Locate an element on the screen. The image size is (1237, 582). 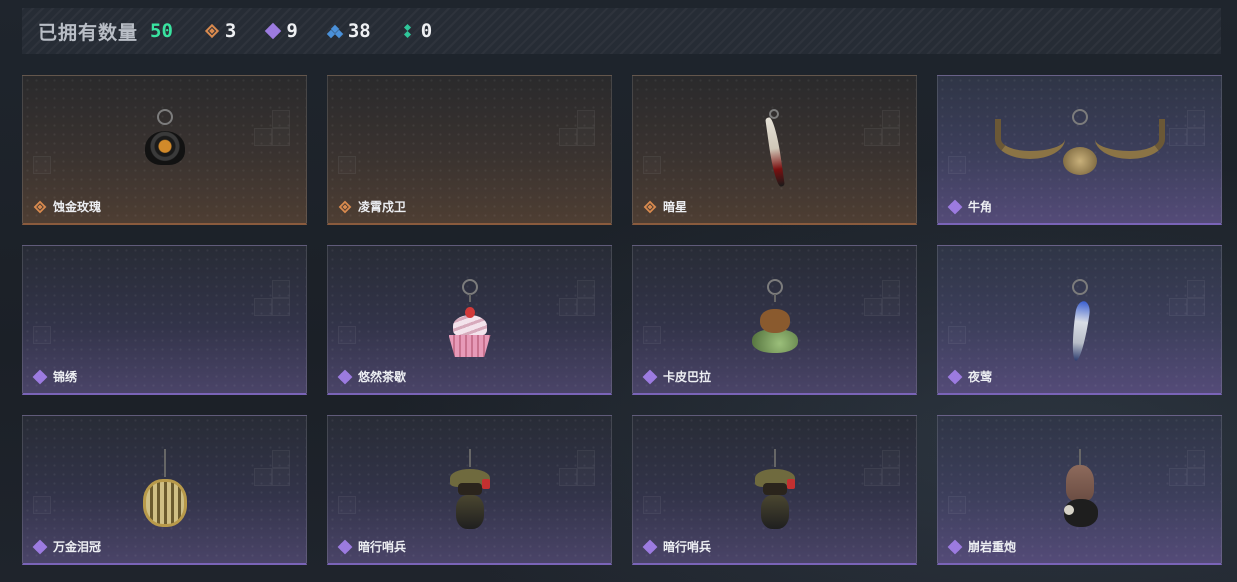
charm-name: 崩岩重炮 is located at coordinates (982, 546).